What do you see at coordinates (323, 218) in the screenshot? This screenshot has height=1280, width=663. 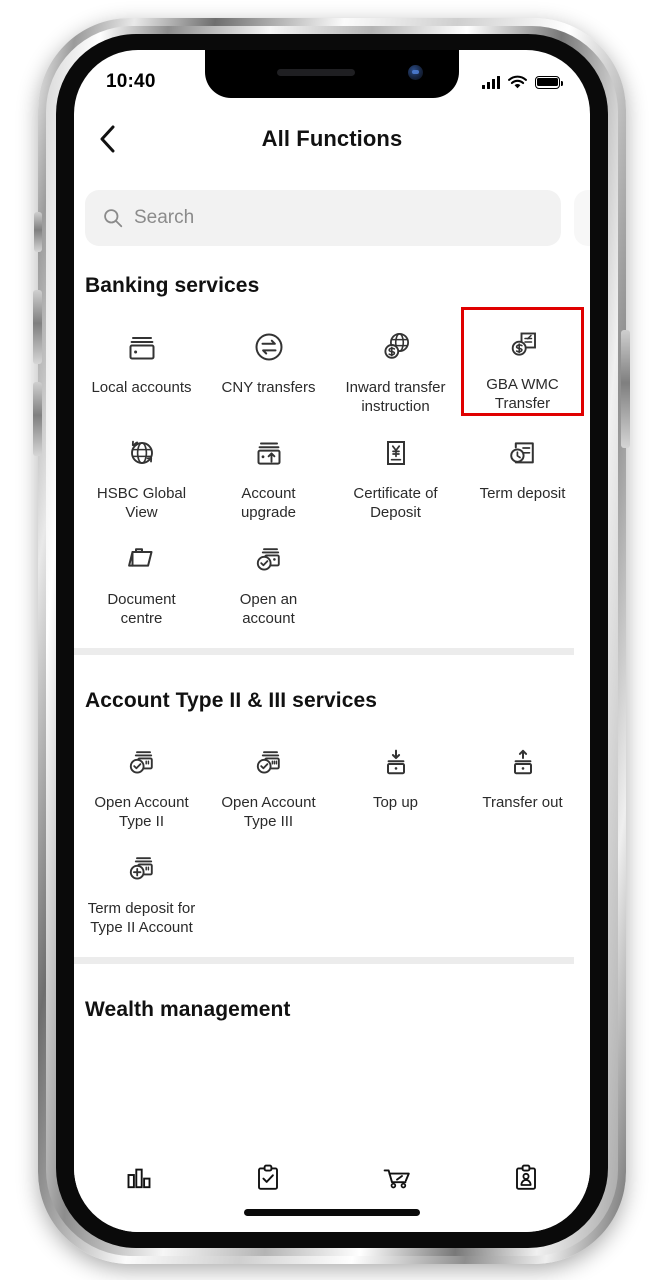 I see `search-input: Search` at bounding box center [323, 218].